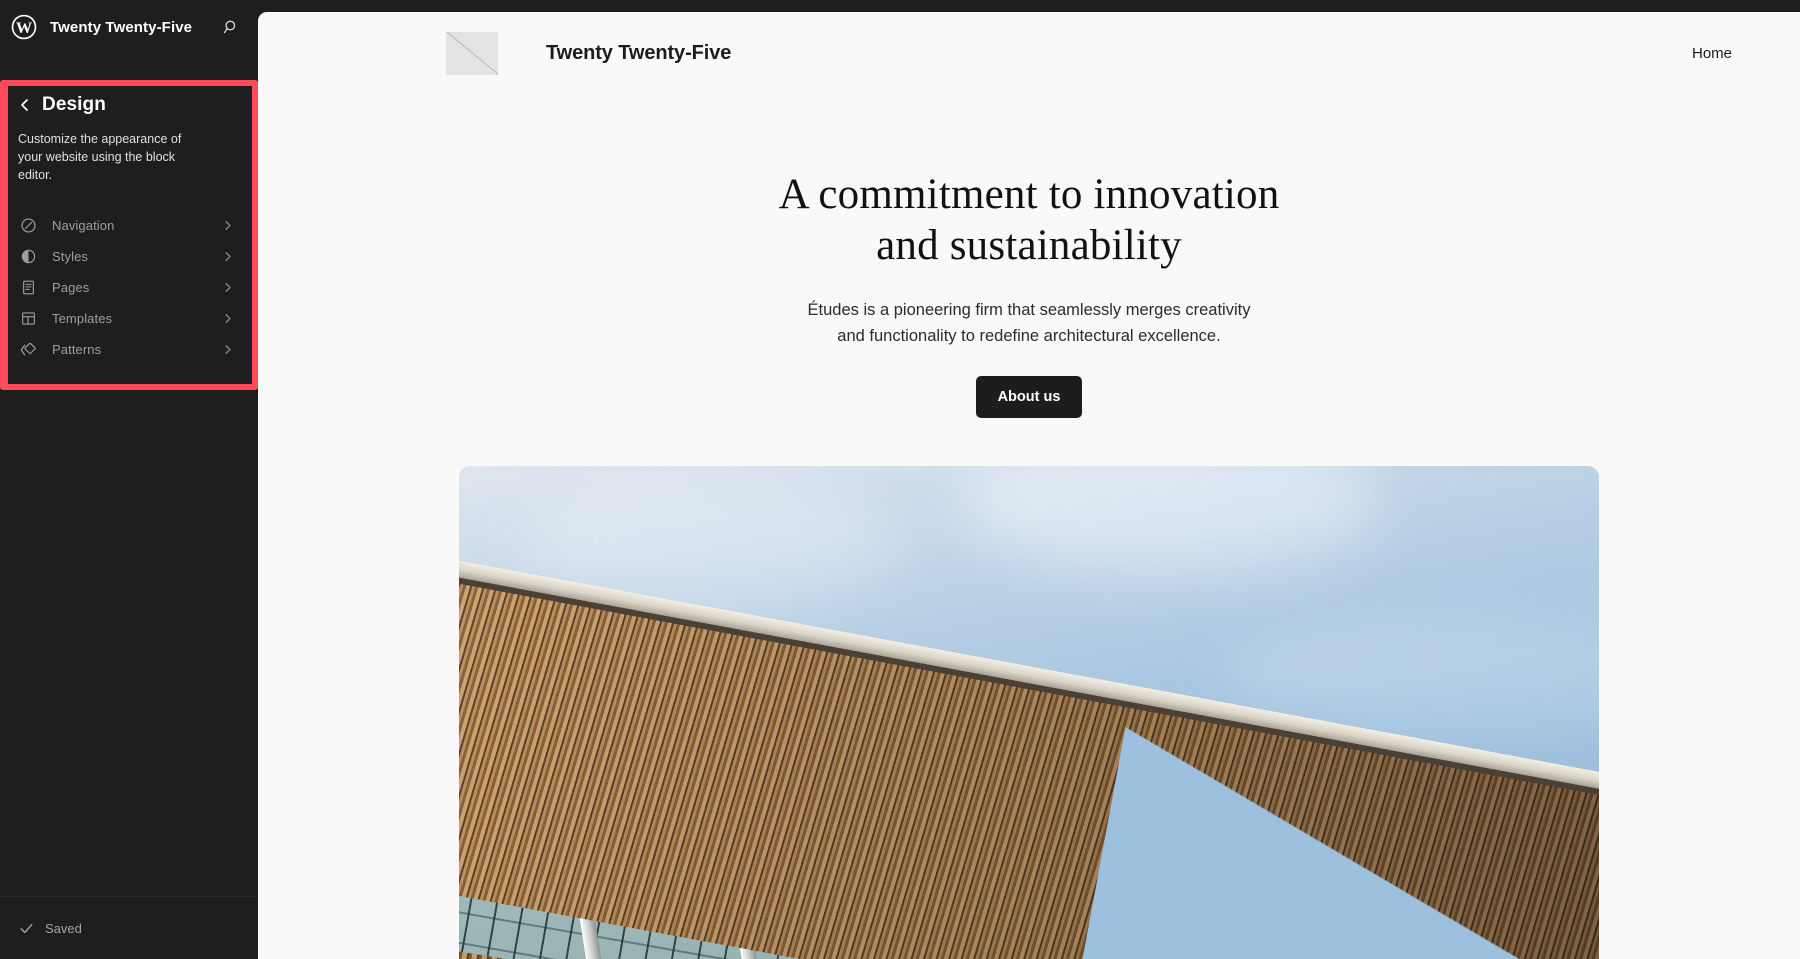  I want to click on preview-site-nav: Home, so click(1712, 53).